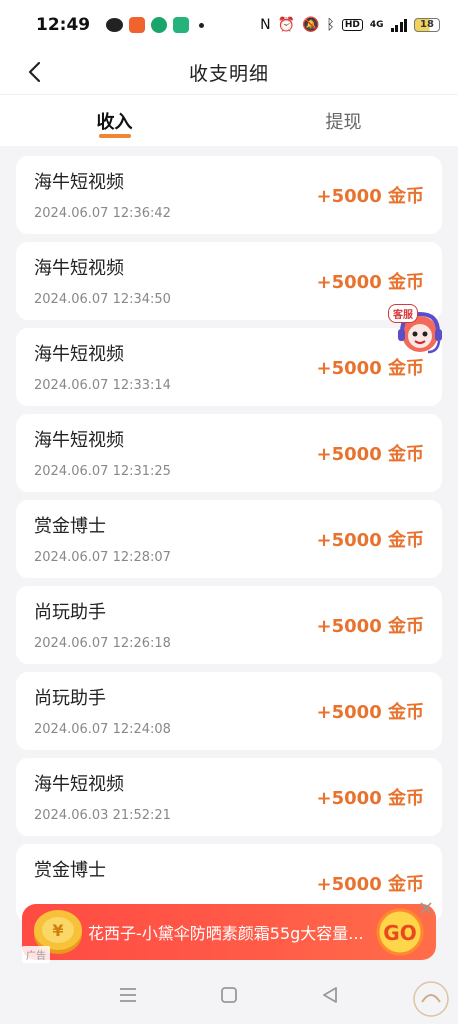  What do you see at coordinates (399, 933) in the screenshot?
I see `ad-cta: GO` at bounding box center [399, 933].